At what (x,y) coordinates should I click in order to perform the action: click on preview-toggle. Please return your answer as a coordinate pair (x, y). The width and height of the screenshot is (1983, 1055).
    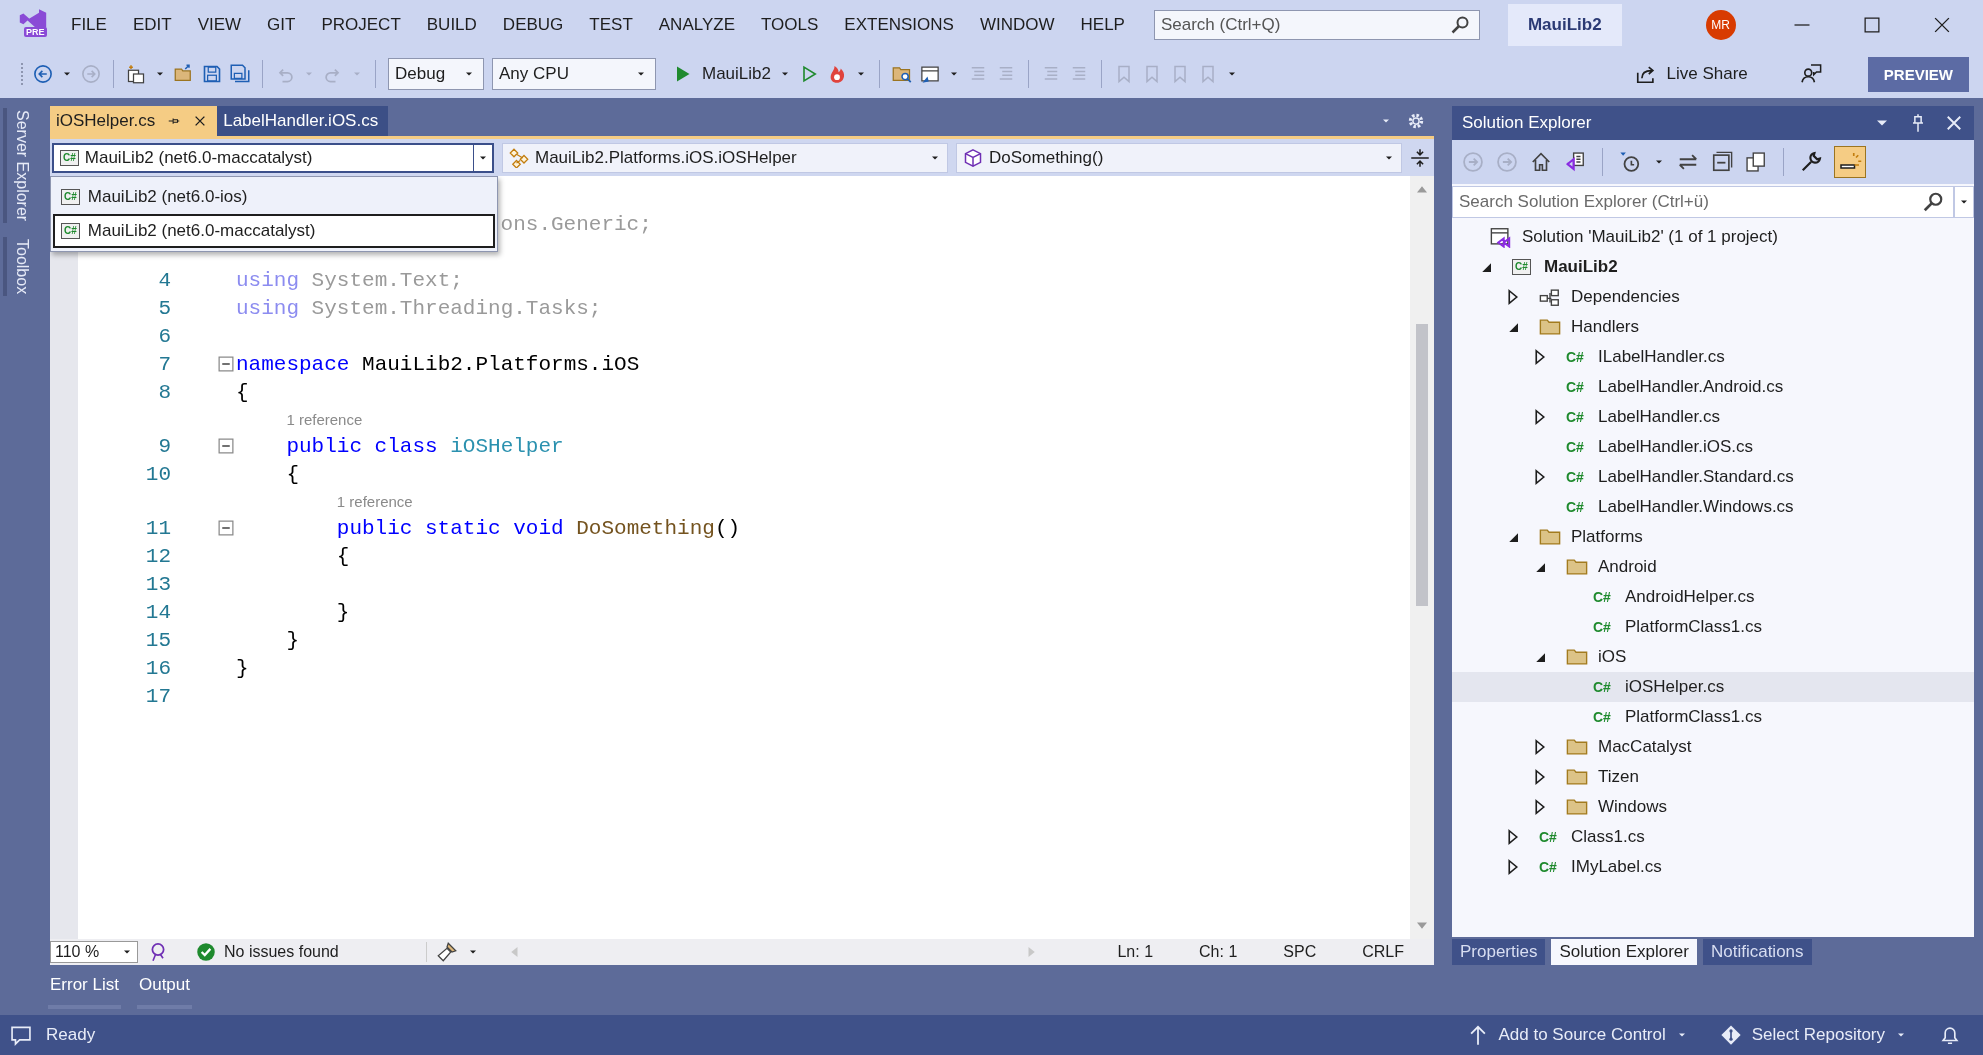
    Looking at the image, I should click on (1850, 162).